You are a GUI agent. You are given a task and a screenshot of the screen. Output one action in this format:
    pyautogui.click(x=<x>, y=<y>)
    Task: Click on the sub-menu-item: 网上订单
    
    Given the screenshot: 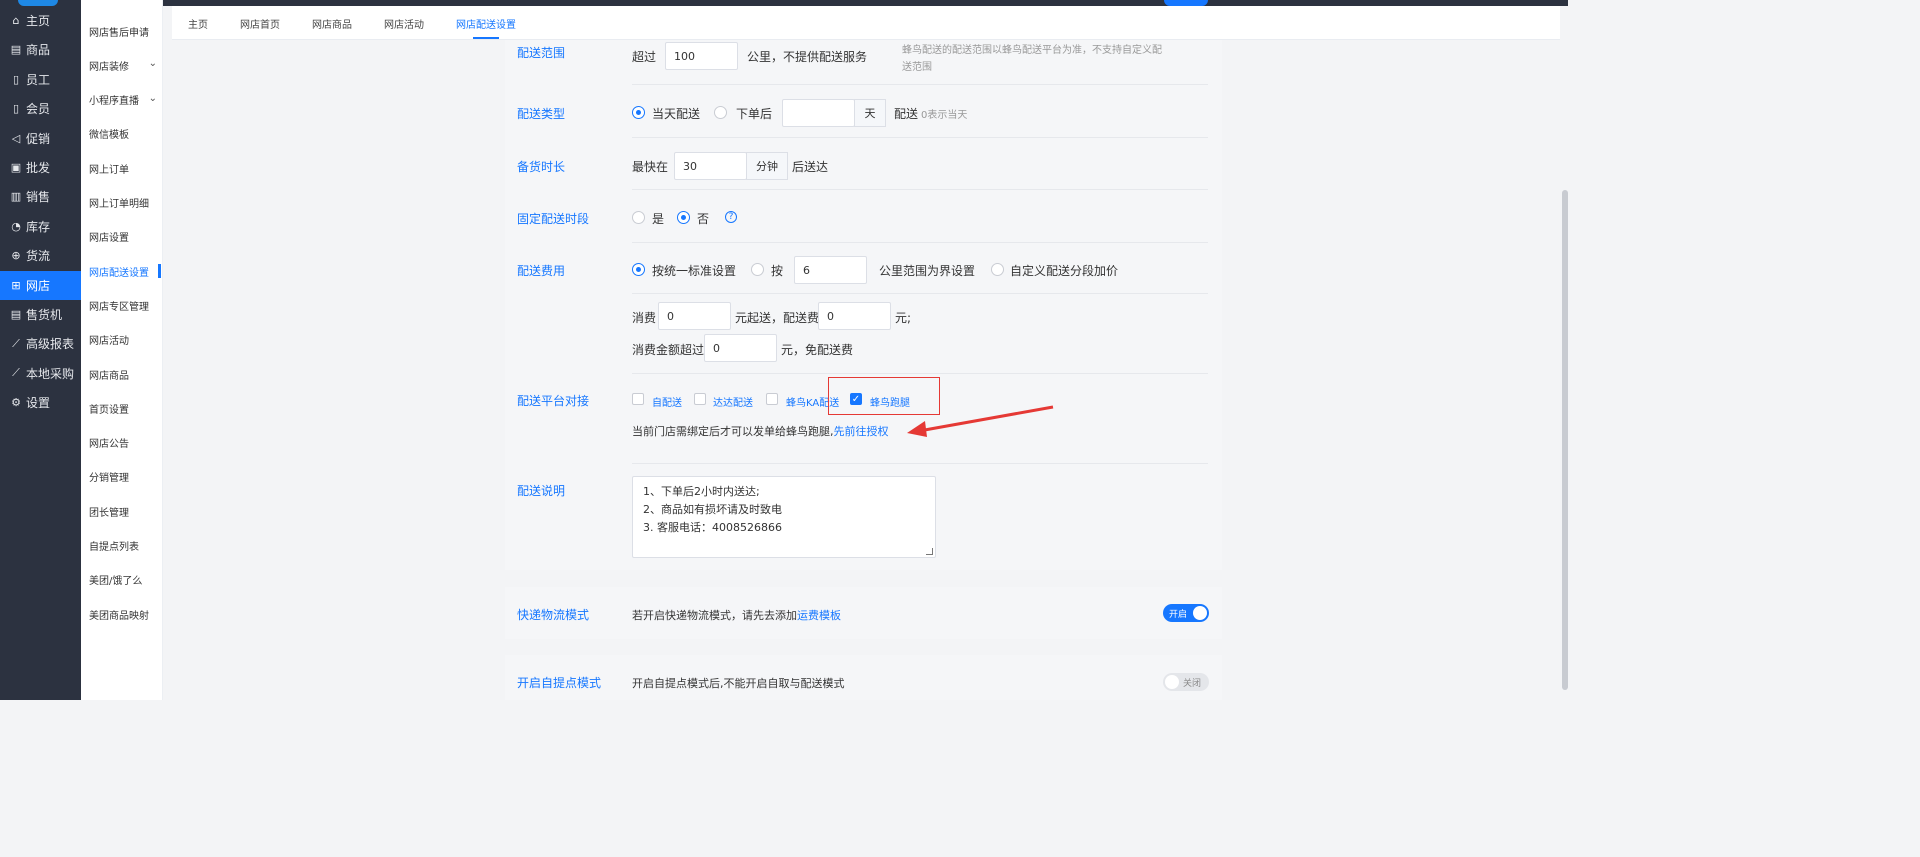 What is the action you would take?
    pyautogui.click(x=125, y=168)
    